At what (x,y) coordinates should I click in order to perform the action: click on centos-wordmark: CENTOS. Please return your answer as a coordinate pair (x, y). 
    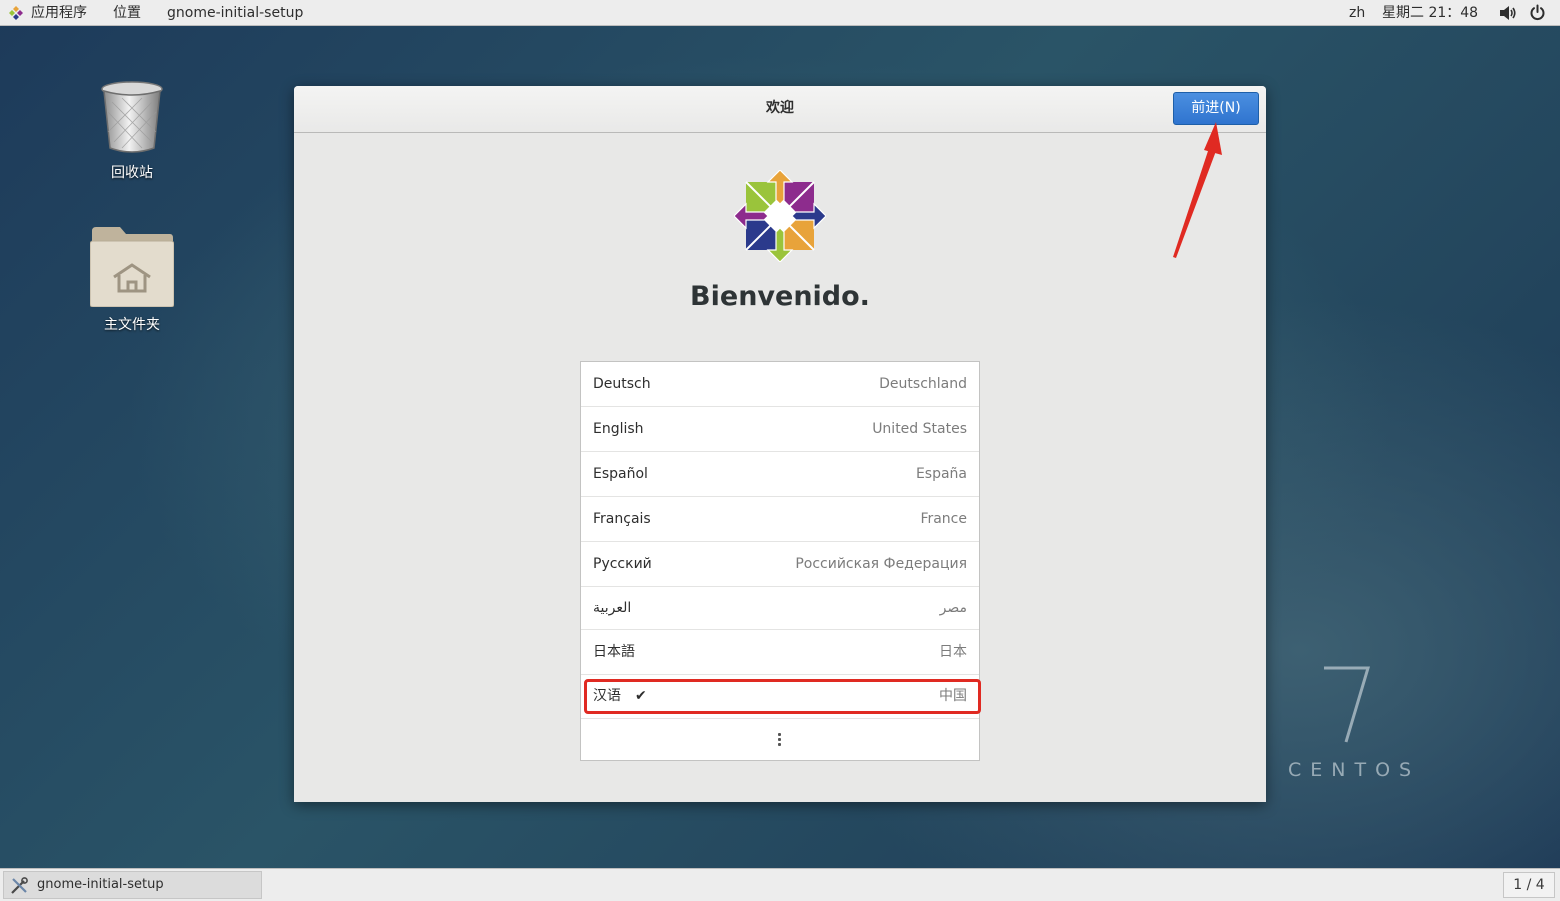
    Looking at the image, I should click on (1354, 770).